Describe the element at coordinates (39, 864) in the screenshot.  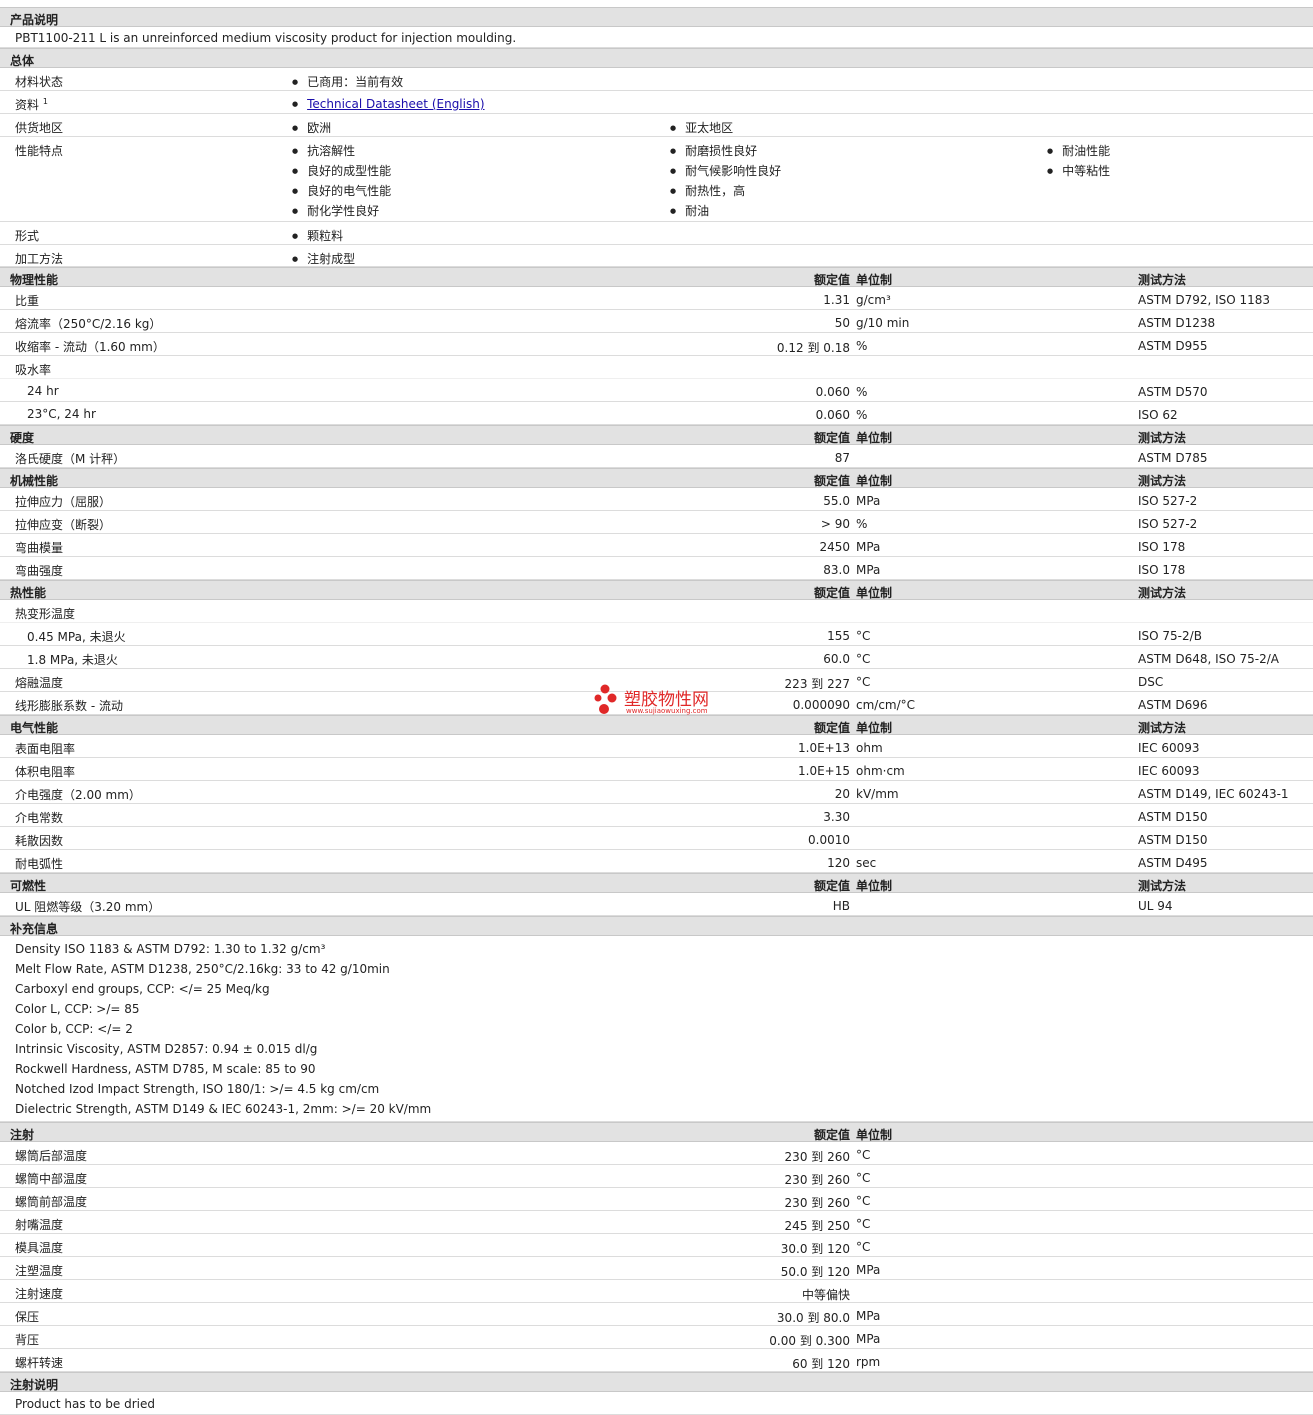
I see `property-name: 耐电弧性` at that location.